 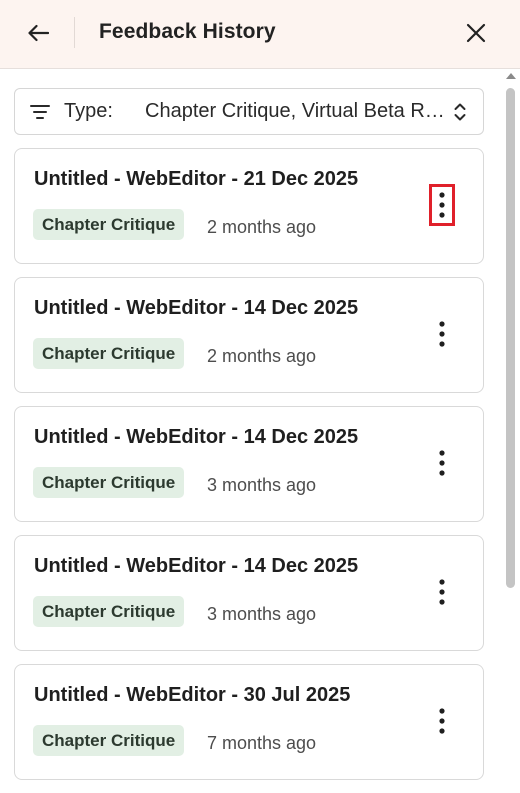 I want to click on filter-lines-icon, so click(x=40, y=112).